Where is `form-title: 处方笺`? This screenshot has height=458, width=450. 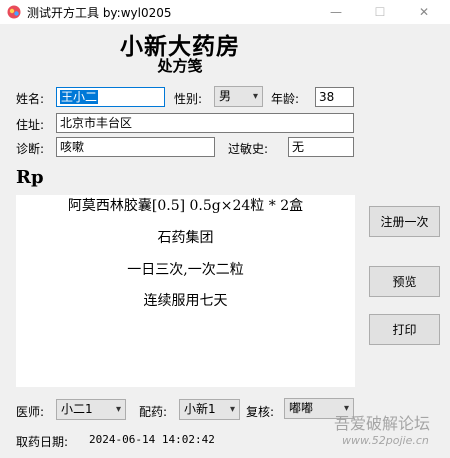
form-title: 处方笺 is located at coordinates (180, 66).